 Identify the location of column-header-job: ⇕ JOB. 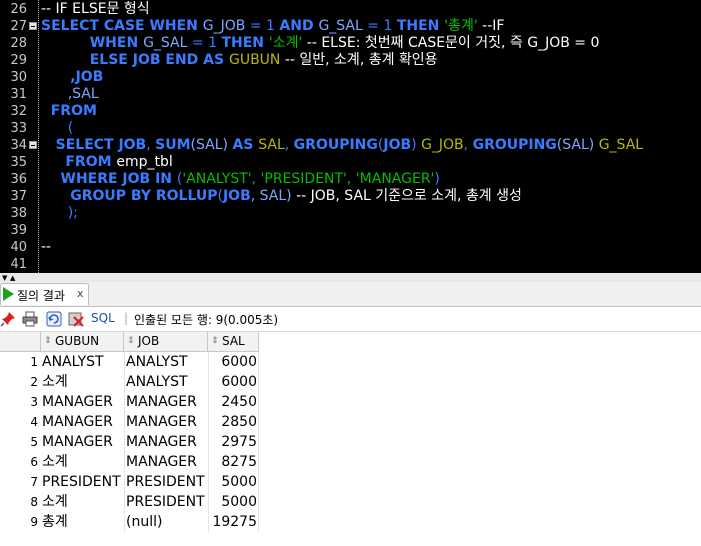
(166, 342).